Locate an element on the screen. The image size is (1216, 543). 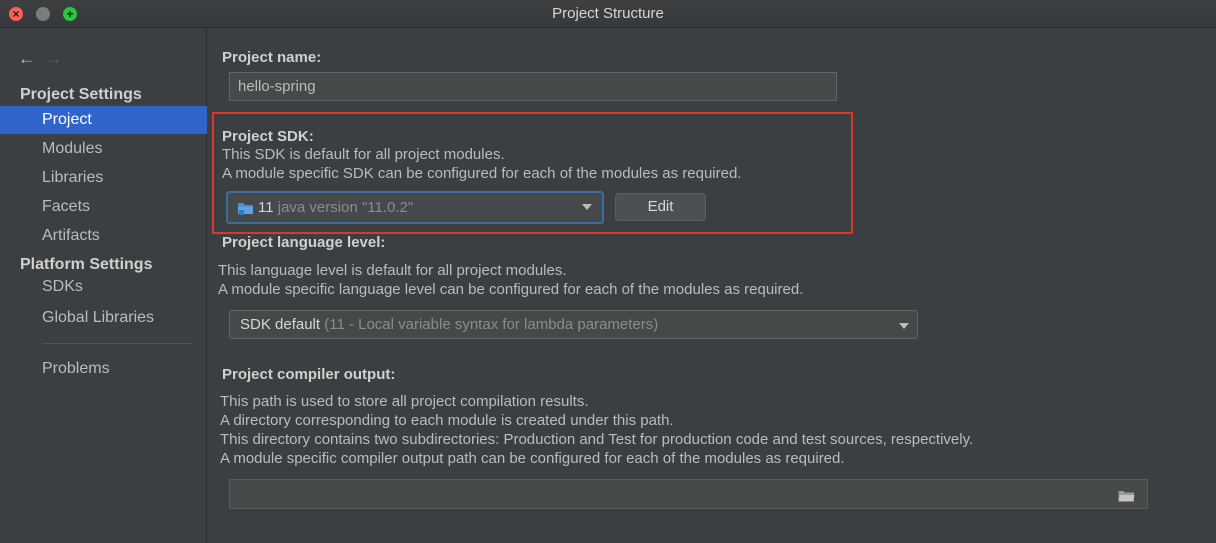
sdk-highlight-annotation is located at coordinates (532, 173).